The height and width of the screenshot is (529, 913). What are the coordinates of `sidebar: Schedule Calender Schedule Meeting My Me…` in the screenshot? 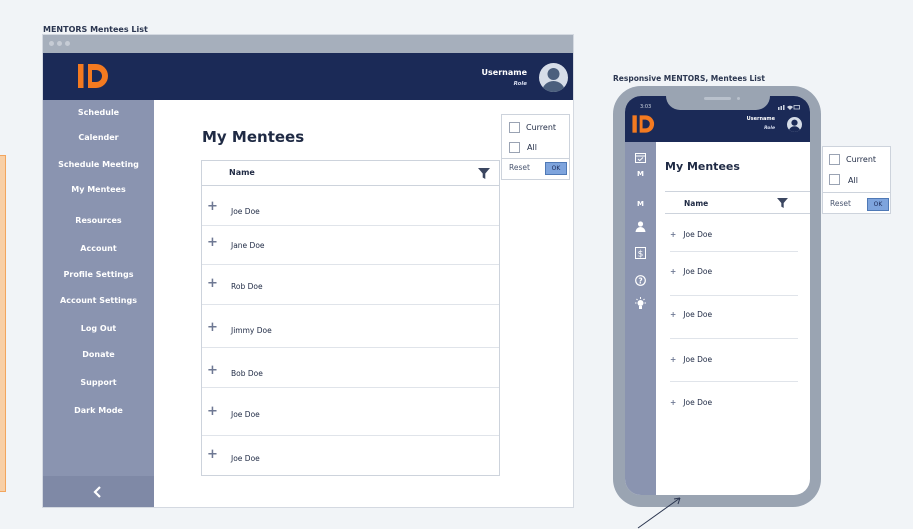 It's located at (98, 303).